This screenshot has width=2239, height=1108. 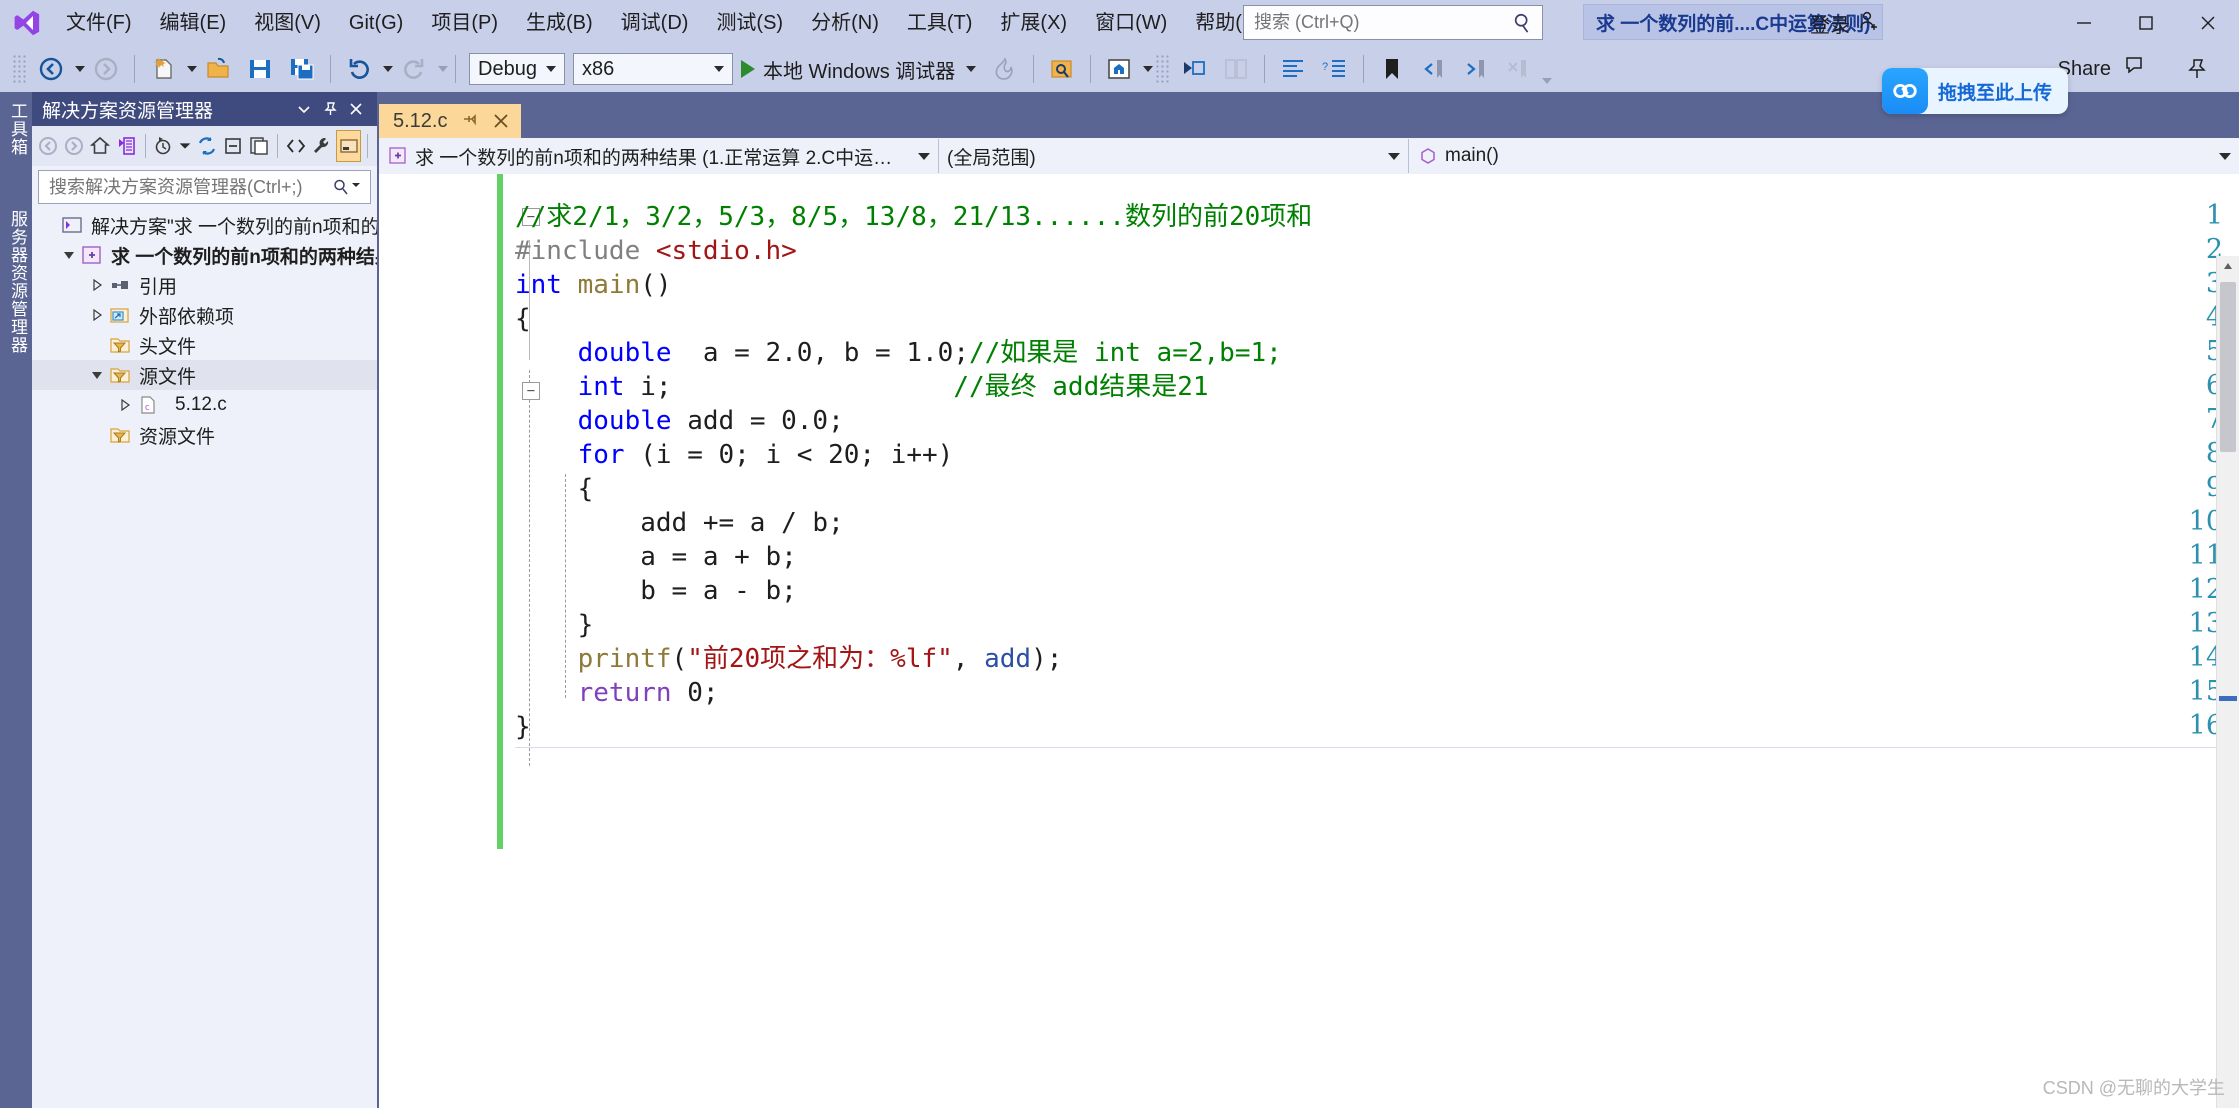 What do you see at coordinates (2146, 23) in the screenshot?
I see `maximize-restore-button` at bounding box center [2146, 23].